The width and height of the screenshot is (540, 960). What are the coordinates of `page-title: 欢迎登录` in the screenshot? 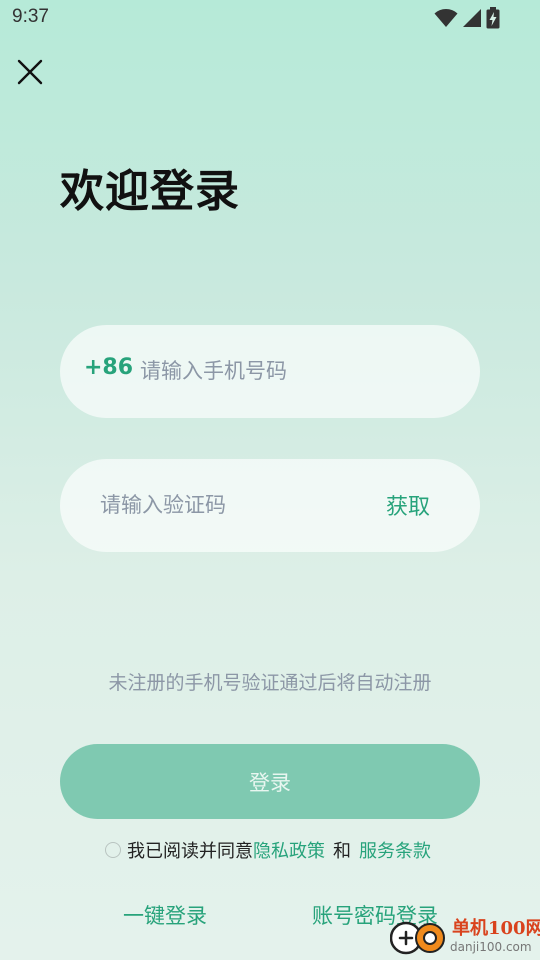 It's located at (150, 191).